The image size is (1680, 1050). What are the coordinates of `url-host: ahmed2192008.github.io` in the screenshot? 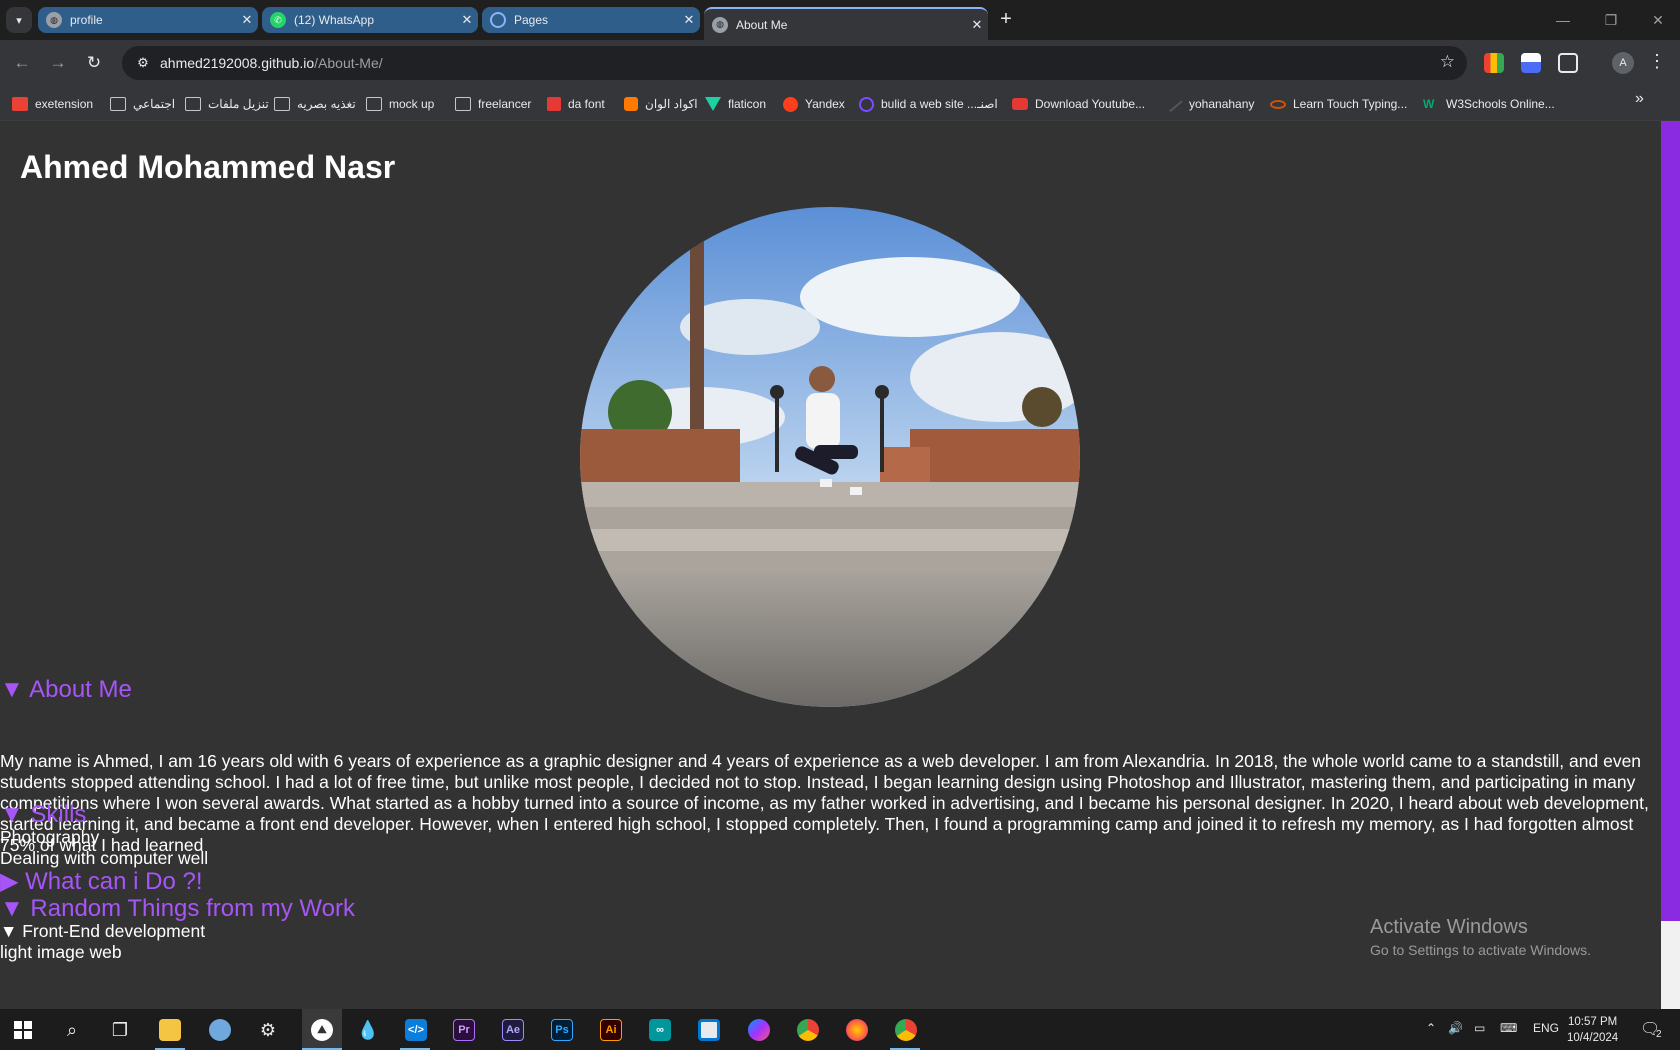 It's located at (237, 63).